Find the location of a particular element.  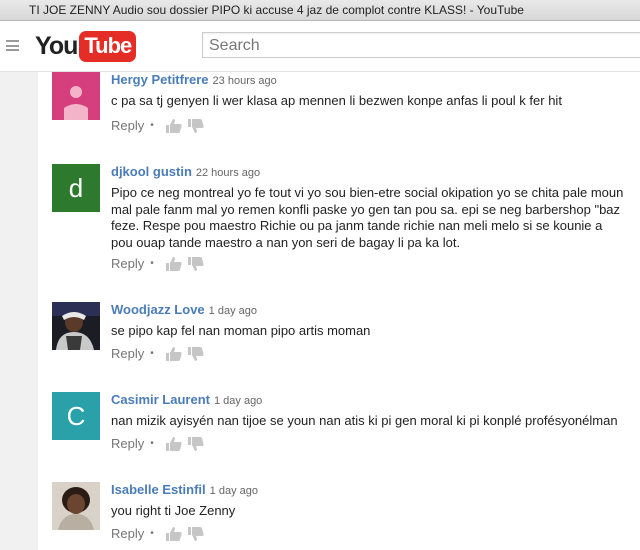

avatar-letter: C is located at coordinates (76, 416).